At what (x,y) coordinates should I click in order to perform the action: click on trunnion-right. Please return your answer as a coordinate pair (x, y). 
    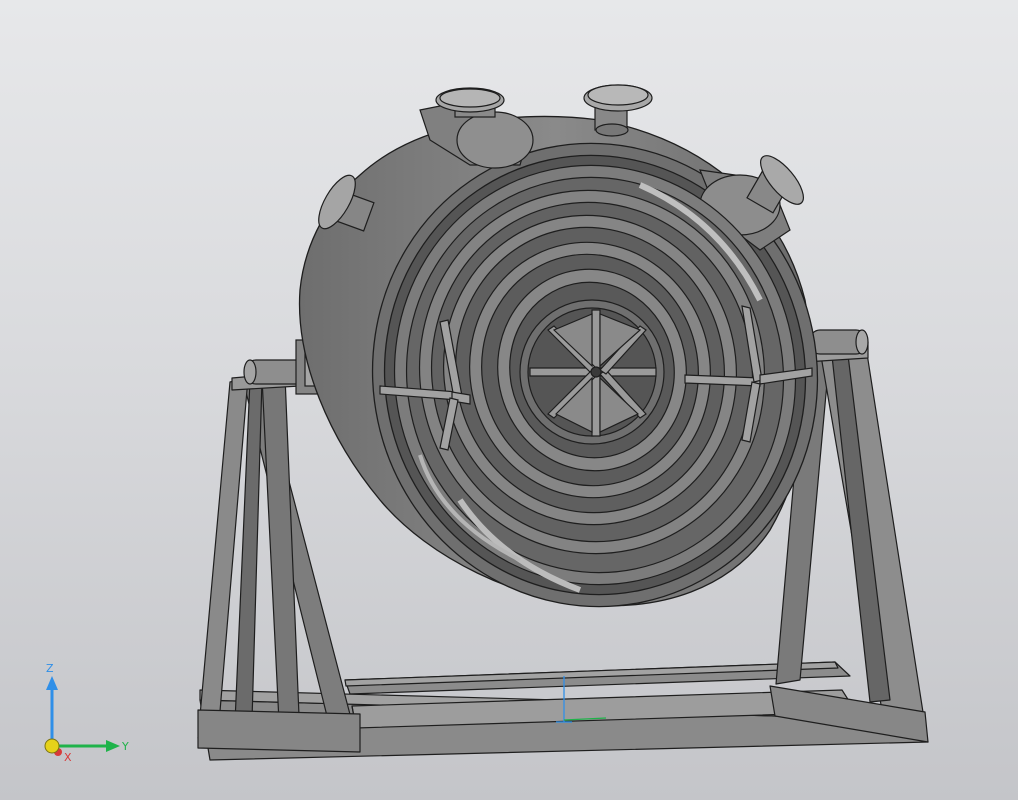
    Looking at the image, I should click on (839, 342).